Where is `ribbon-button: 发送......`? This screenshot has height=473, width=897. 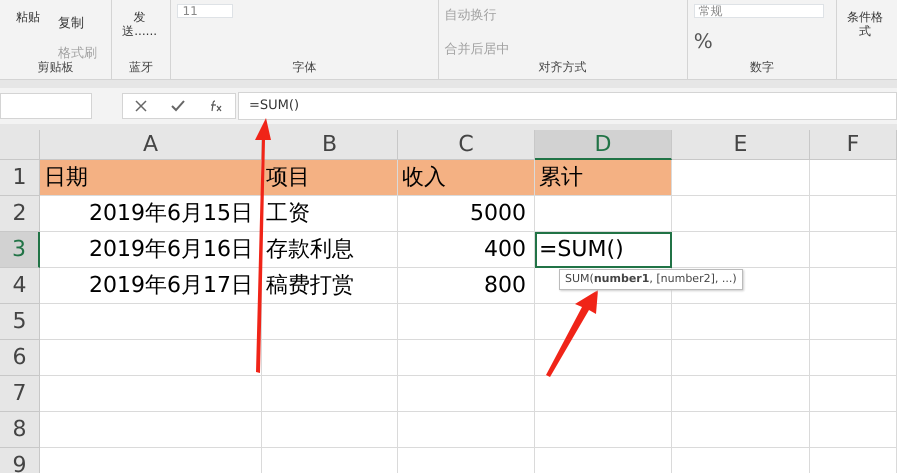
ribbon-button: 发送...... is located at coordinates (140, 21).